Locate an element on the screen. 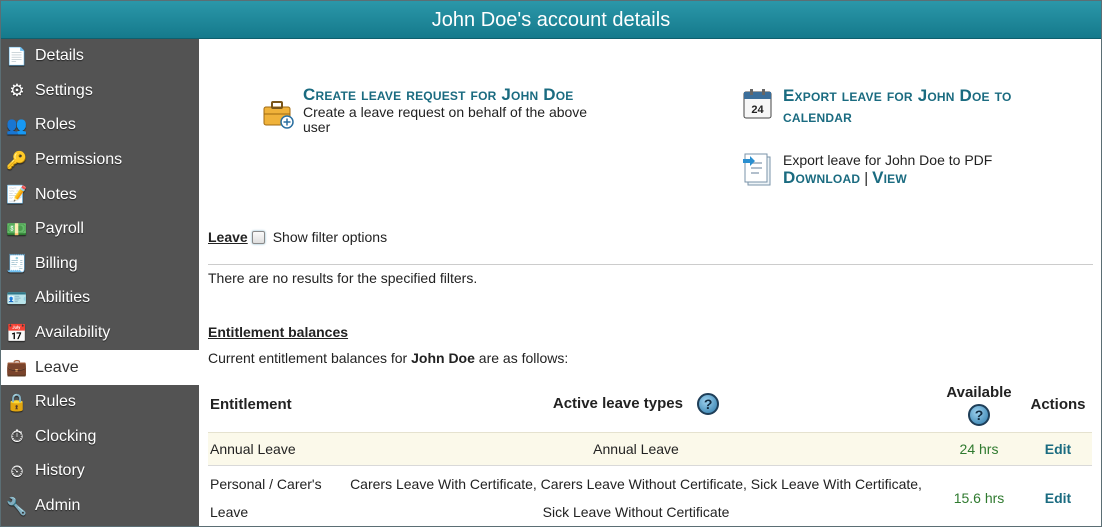 Image resolution: width=1102 pixels, height=527 pixels. entitlement-cell: Personal / Carer's Leave is located at coordinates (273, 495).